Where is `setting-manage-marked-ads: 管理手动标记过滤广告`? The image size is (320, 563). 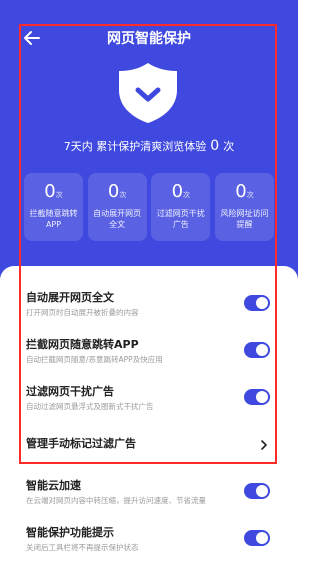 setting-manage-marked-ads: 管理手动标记过滤广告 is located at coordinates (150, 444).